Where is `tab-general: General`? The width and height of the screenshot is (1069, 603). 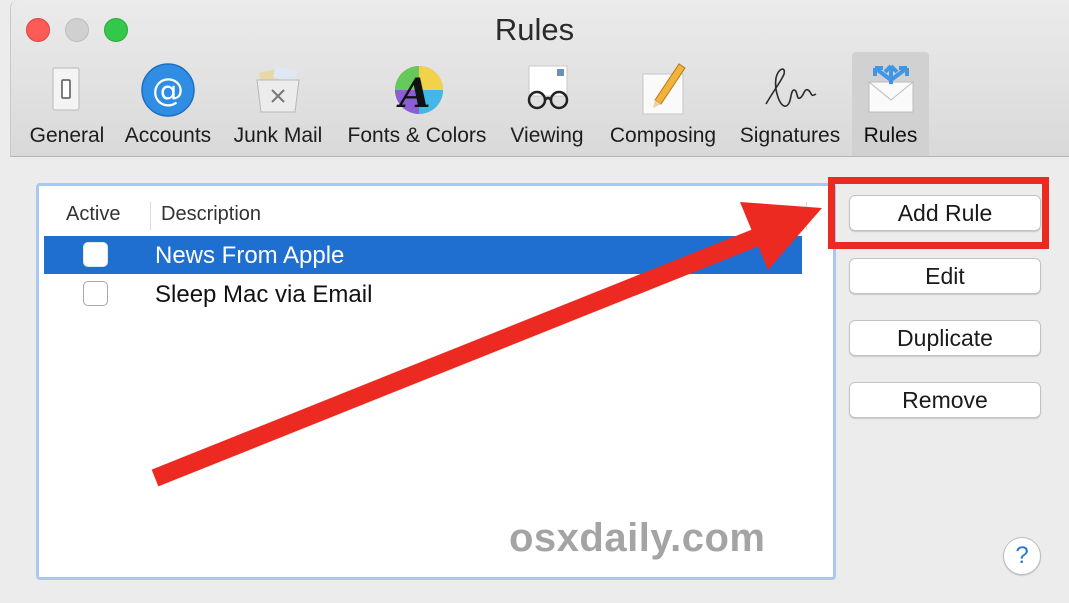
tab-general: General is located at coordinates (67, 104).